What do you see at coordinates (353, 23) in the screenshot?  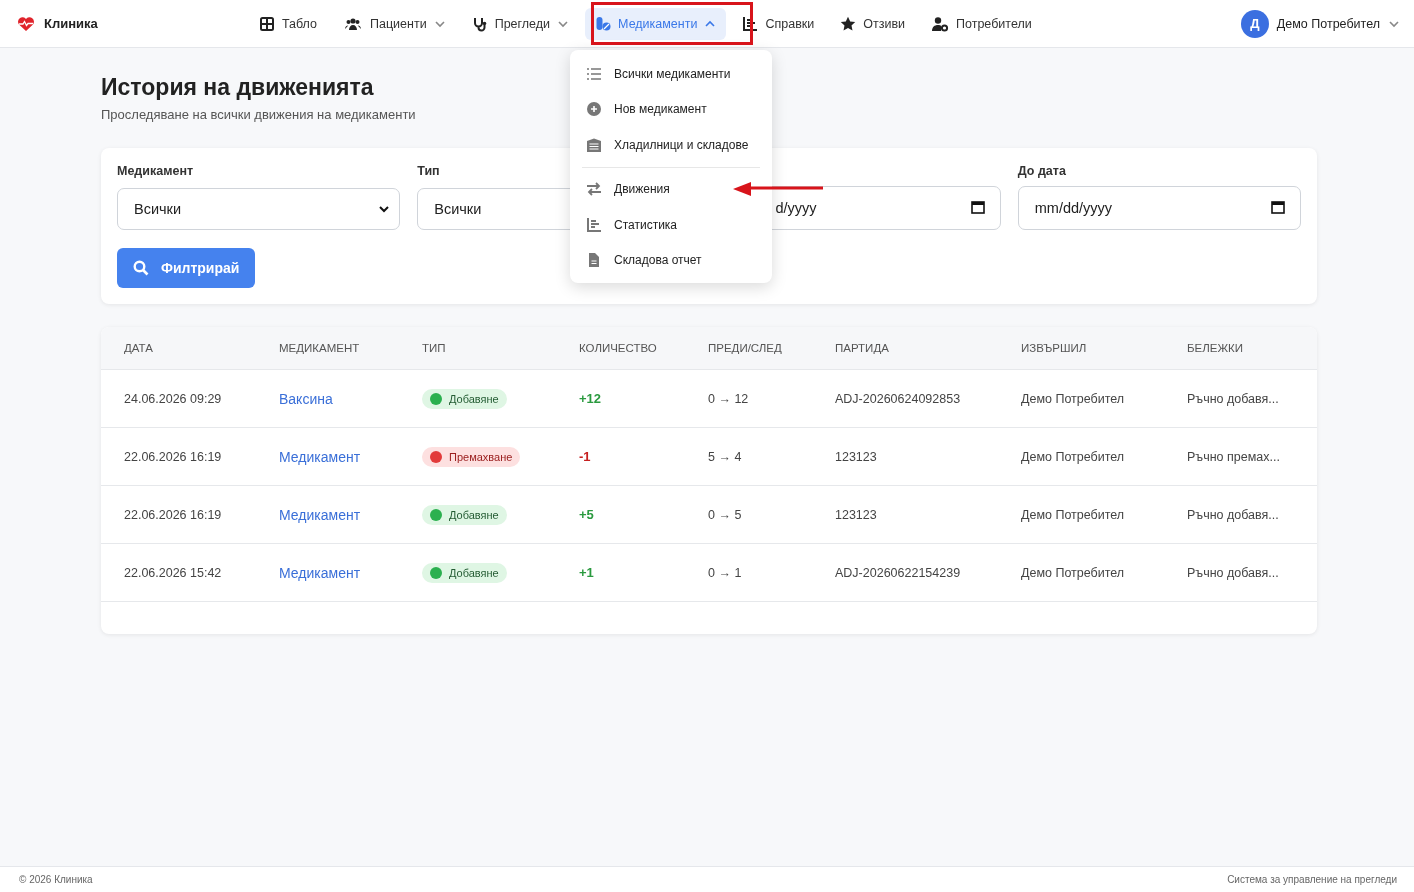 I see `users-icon` at bounding box center [353, 23].